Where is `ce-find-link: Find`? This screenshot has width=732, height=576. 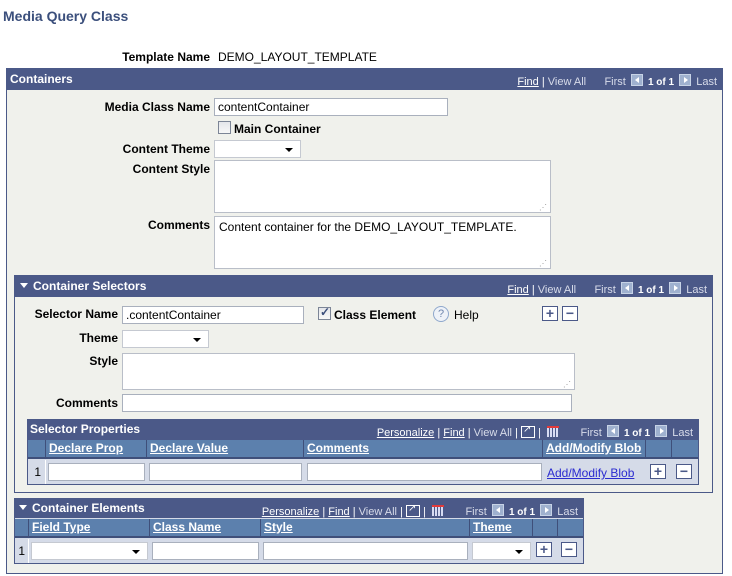 ce-find-link: Find is located at coordinates (338, 512).